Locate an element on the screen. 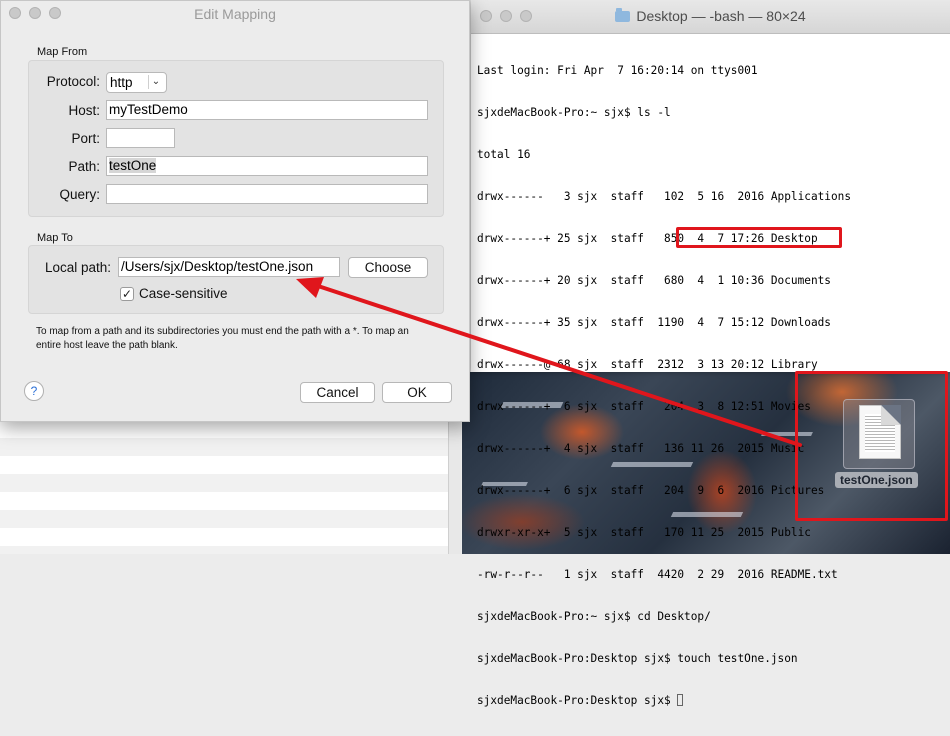  map-to-label: Map To is located at coordinates (55, 238).